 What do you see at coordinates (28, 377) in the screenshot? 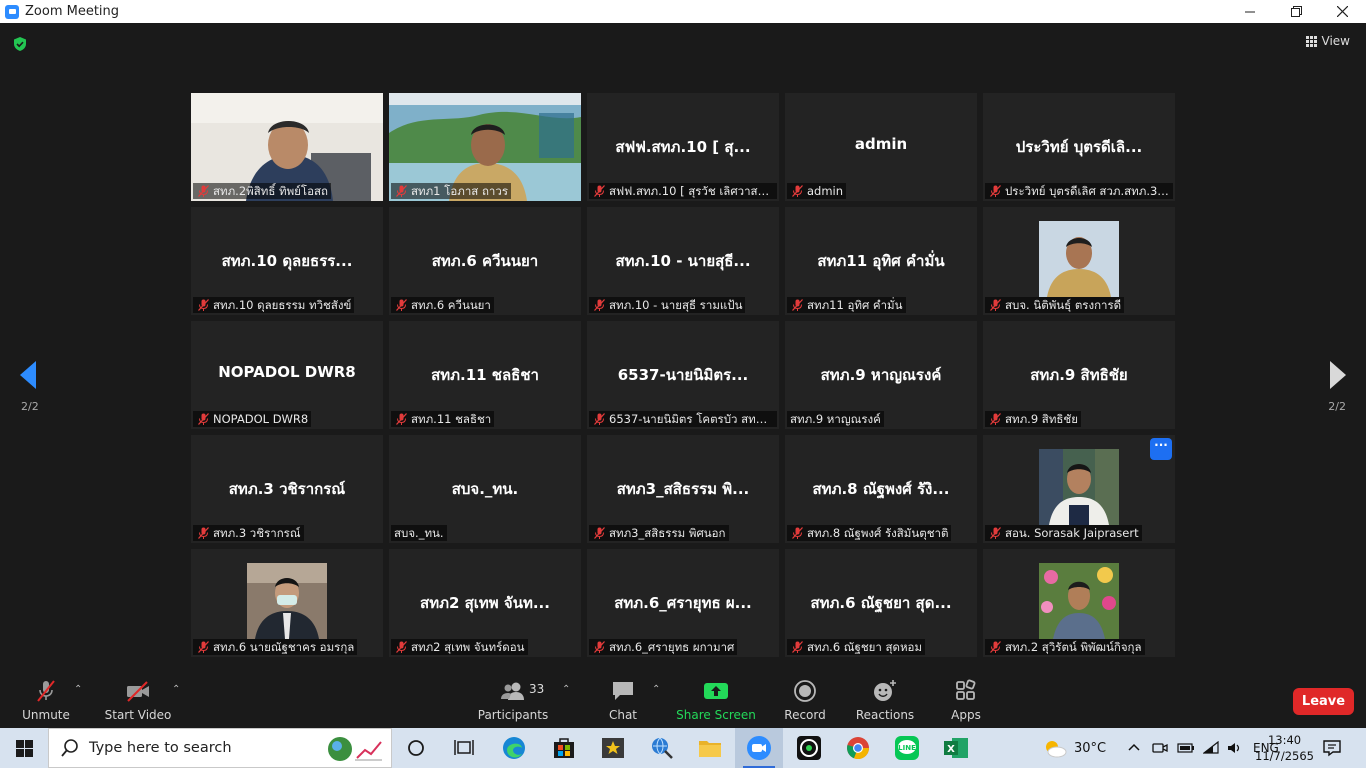
I see `previous-page-button` at bounding box center [28, 377].